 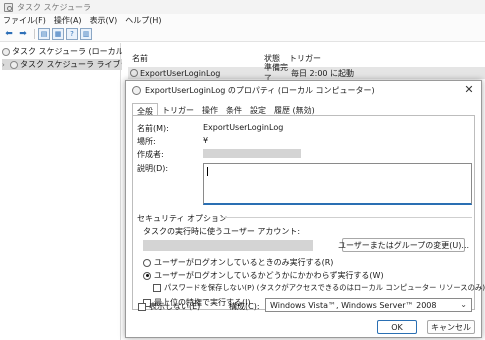 What do you see at coordinates (58, 34) in the screenshot?
I see `properties-icon: ▦` at bounding box center [58, 34].